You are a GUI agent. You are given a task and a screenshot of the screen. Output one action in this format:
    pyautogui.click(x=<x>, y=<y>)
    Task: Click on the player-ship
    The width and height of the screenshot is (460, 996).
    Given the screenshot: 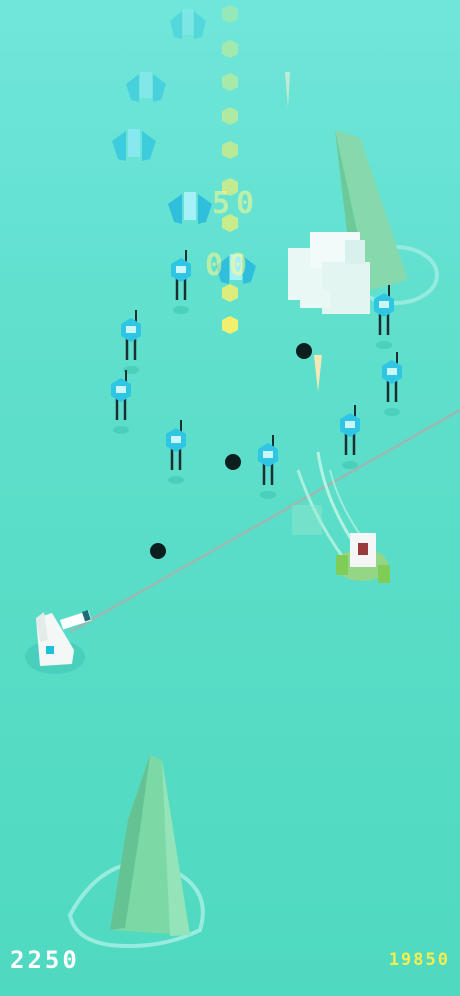 What is the action you would take?
    pyautogui.click(x=341, y=517)
    